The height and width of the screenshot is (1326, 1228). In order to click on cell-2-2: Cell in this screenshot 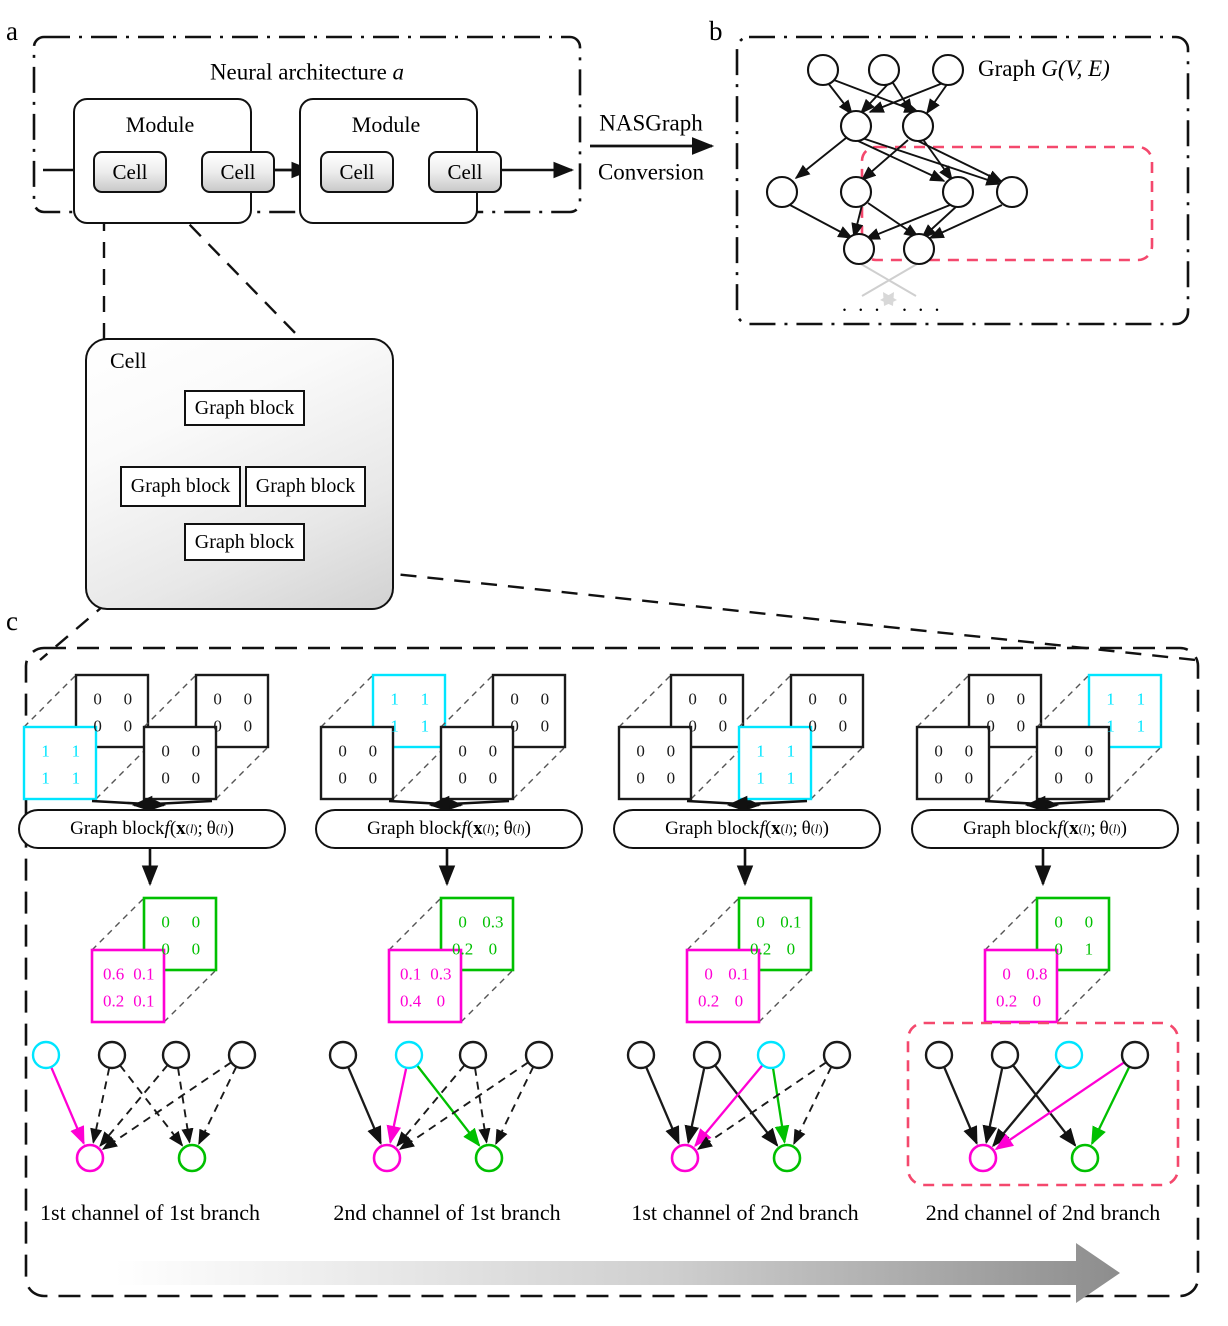, I will do `click(465, 172)`.